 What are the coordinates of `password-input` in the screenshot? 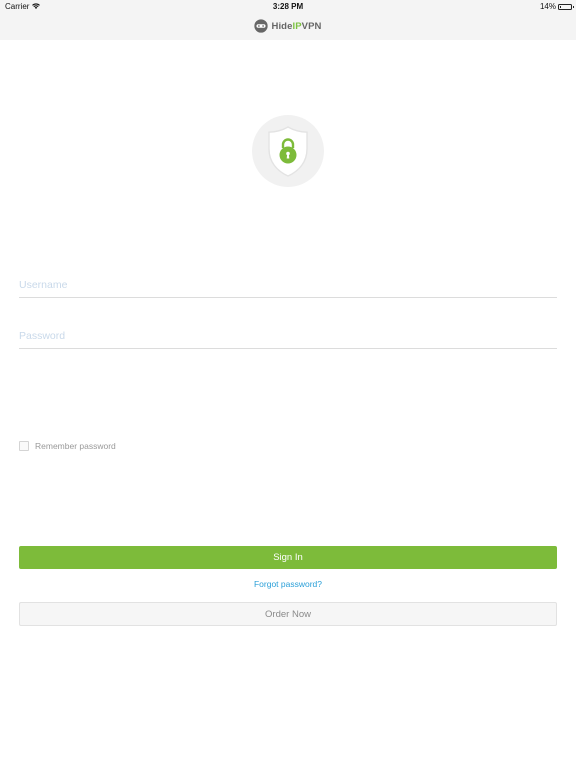 It's located at (288, 336).